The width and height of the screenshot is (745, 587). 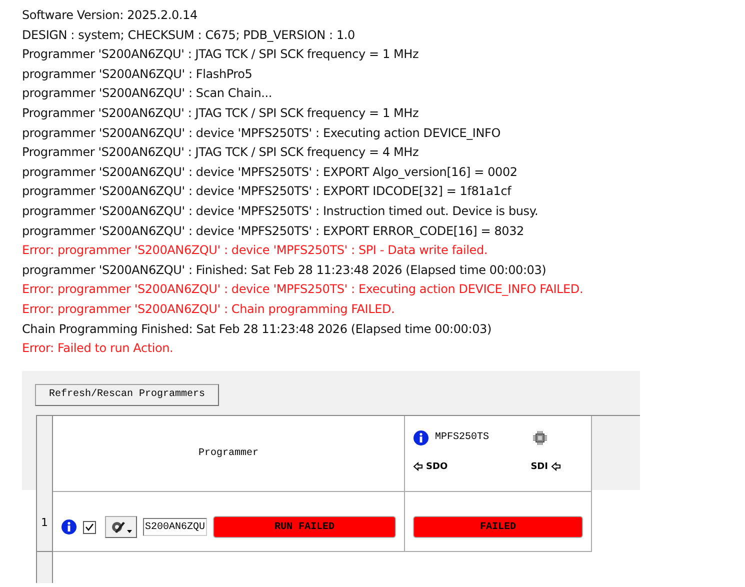 I want to click on status-bar: RUN FAILED, so click(x=304, y=527).